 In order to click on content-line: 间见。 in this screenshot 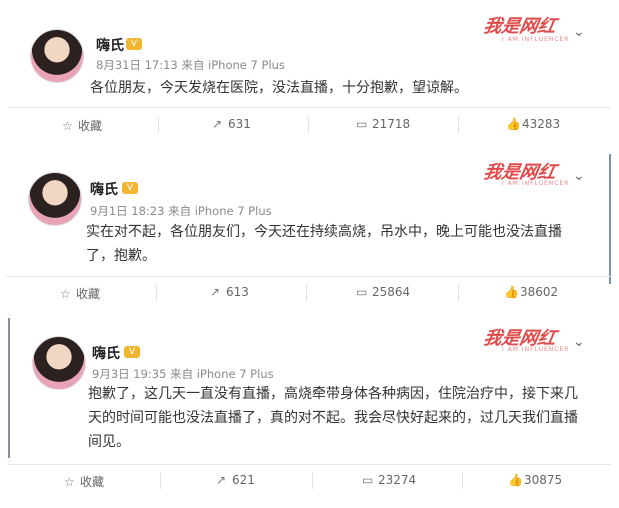, I will do `click(109, 442)`.